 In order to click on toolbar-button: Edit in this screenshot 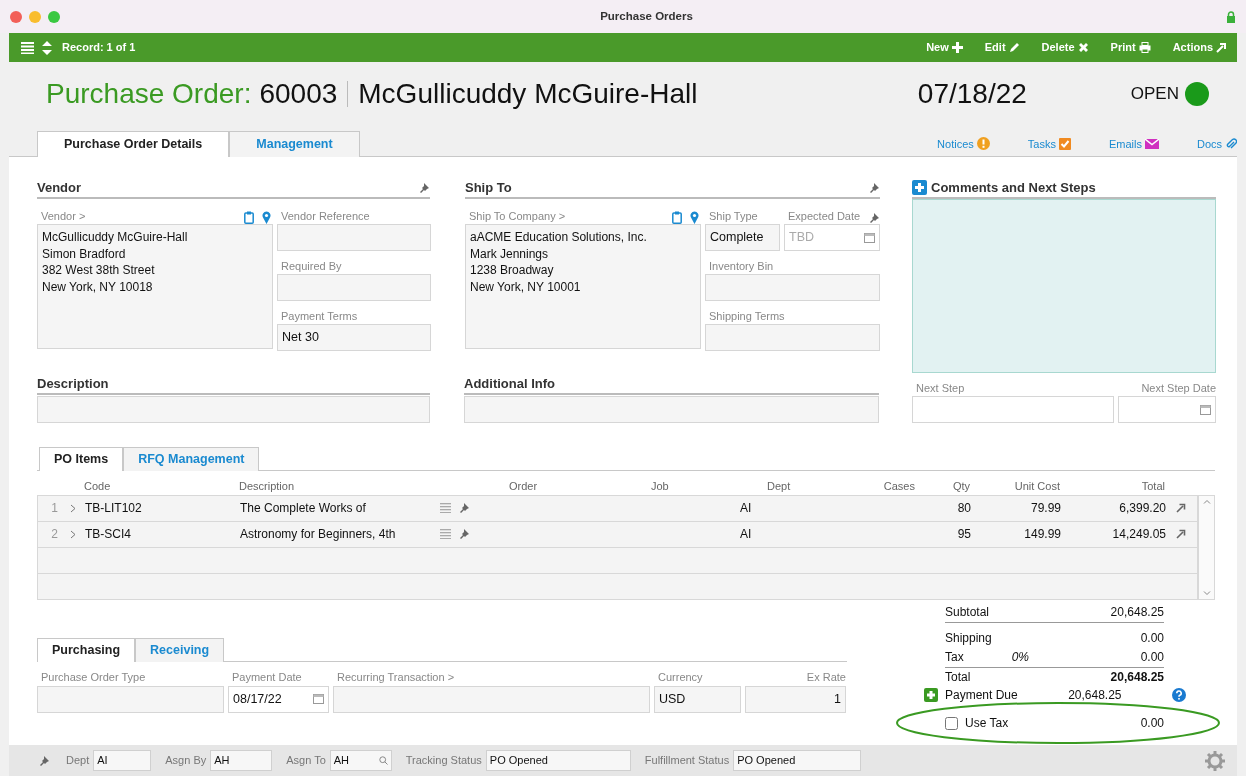, I will do `click(1002, 47)`.